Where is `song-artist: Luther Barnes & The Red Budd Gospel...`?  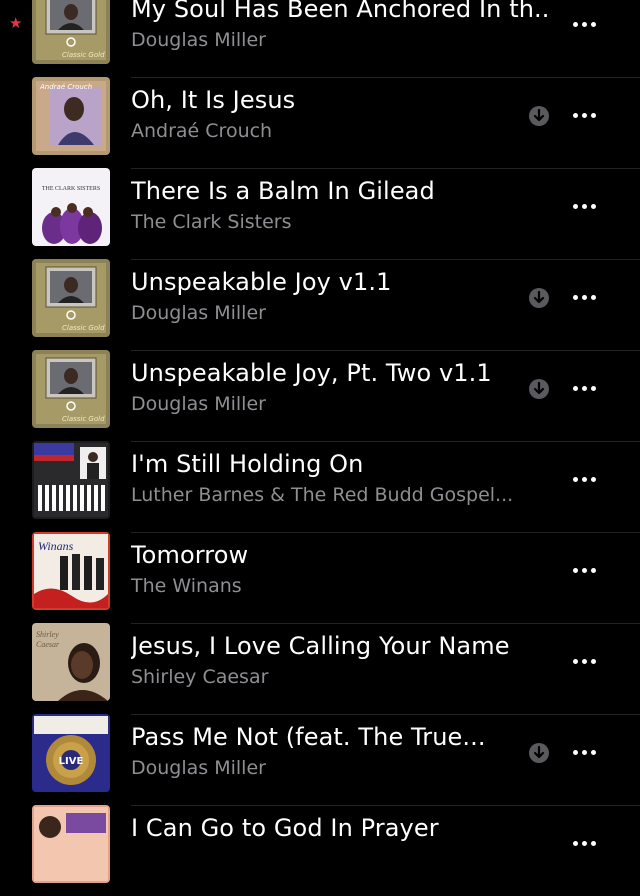 song-artist: Luther Barnes & The Red Budd Gospel... is located at coordinates (322, 495).